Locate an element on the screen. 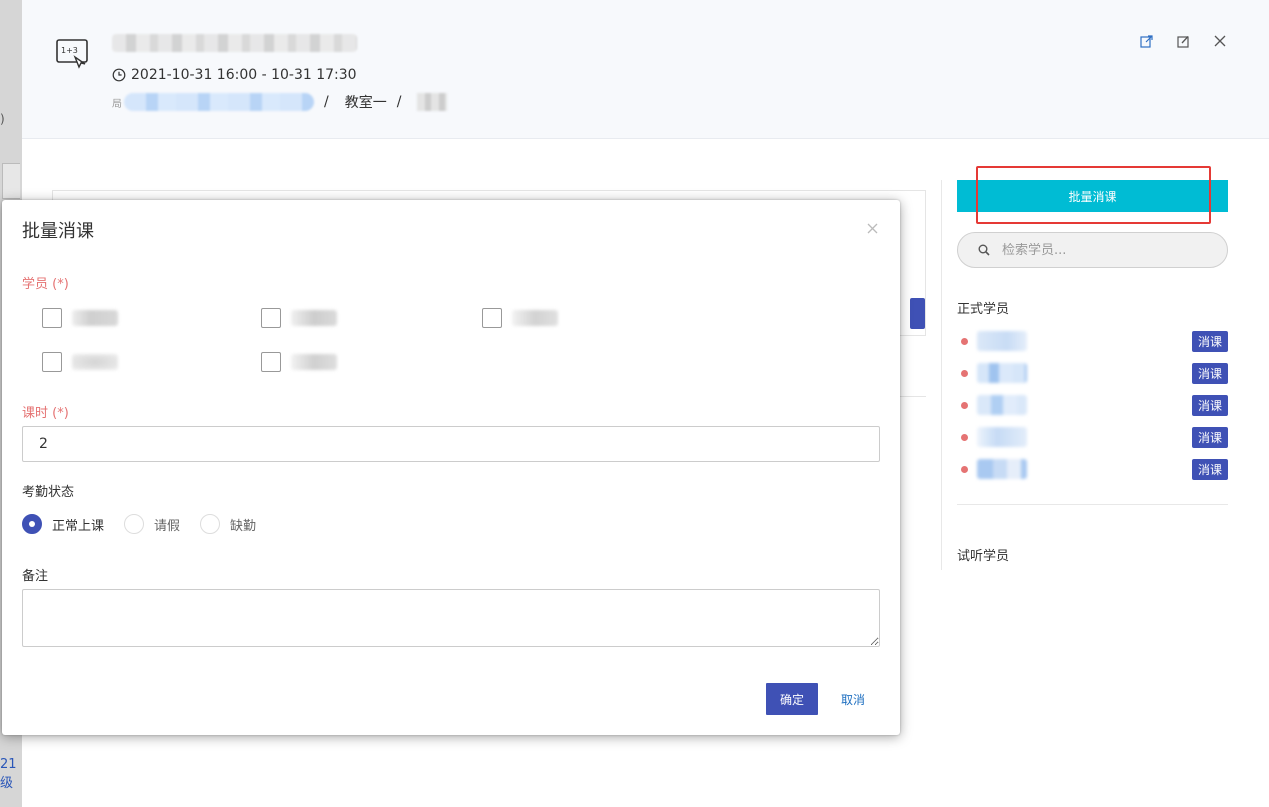  lesson-title-redacted is located at coordinates (234, 43).